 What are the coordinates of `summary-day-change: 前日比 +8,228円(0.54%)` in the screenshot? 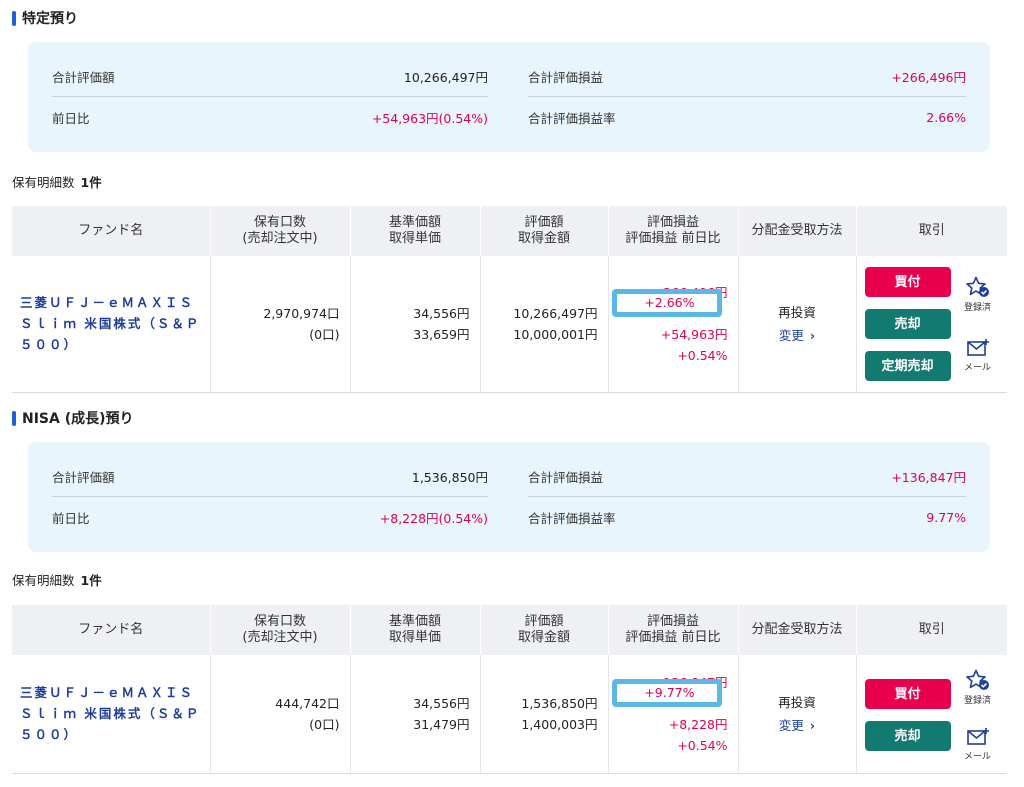 It's located at (270, 518).